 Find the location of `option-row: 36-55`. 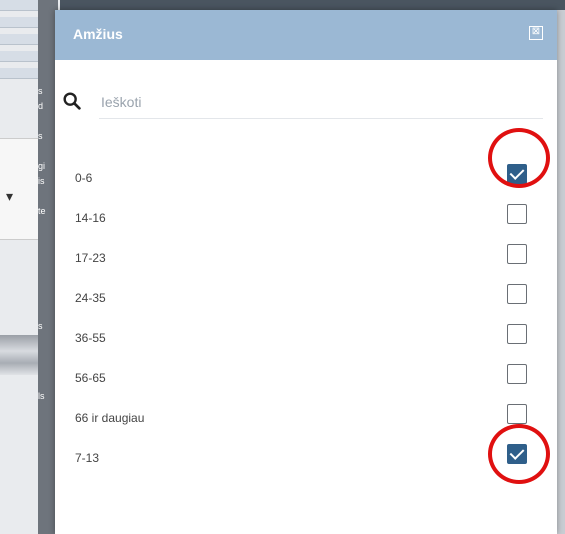

option-row: 36-55 is located at coordinates (306, 338).